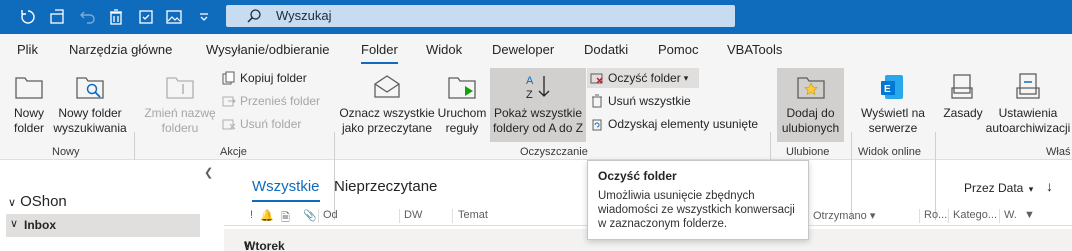 This screenshot has width=1072, height=251. I want to click on tab-folder: Folder, so click(379, 53).